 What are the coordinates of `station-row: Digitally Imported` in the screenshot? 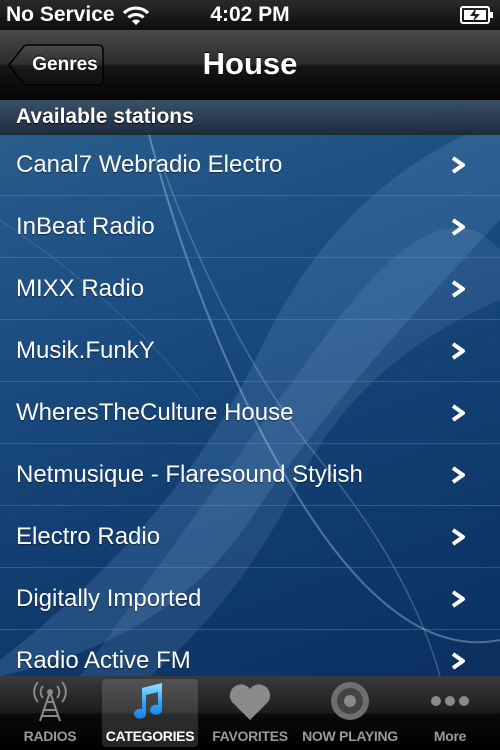 It's located at (250, 599).